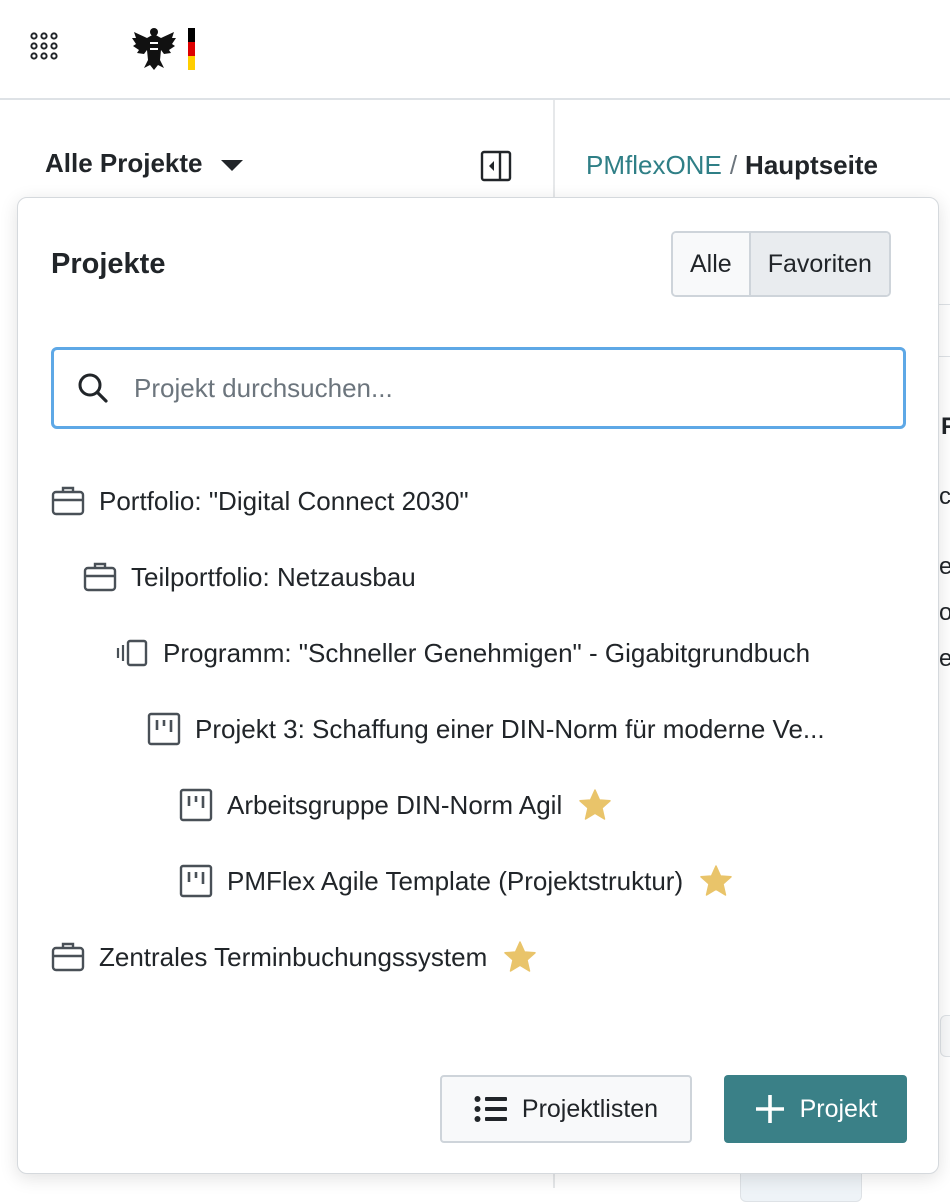 This screenshot has width=950, height=1202. I want to click on filter-toggle-group: Alle Favoriten, so click(781, 264).